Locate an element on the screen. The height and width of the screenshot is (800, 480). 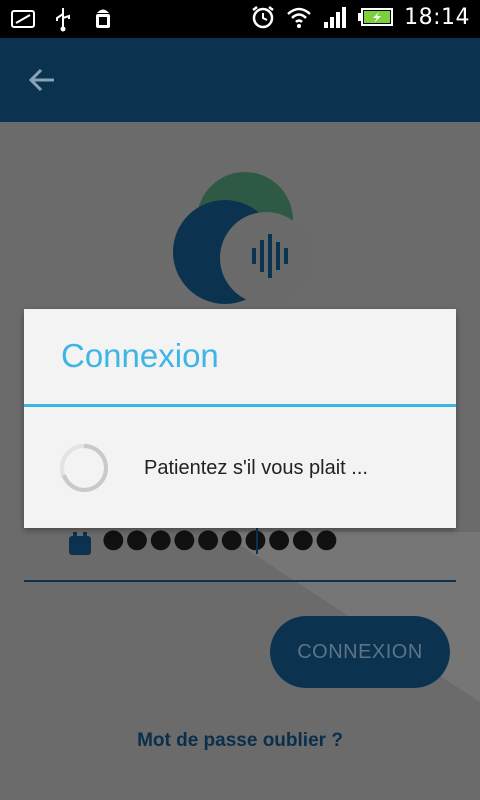
lock-icon is located at coordinates (80, 543).